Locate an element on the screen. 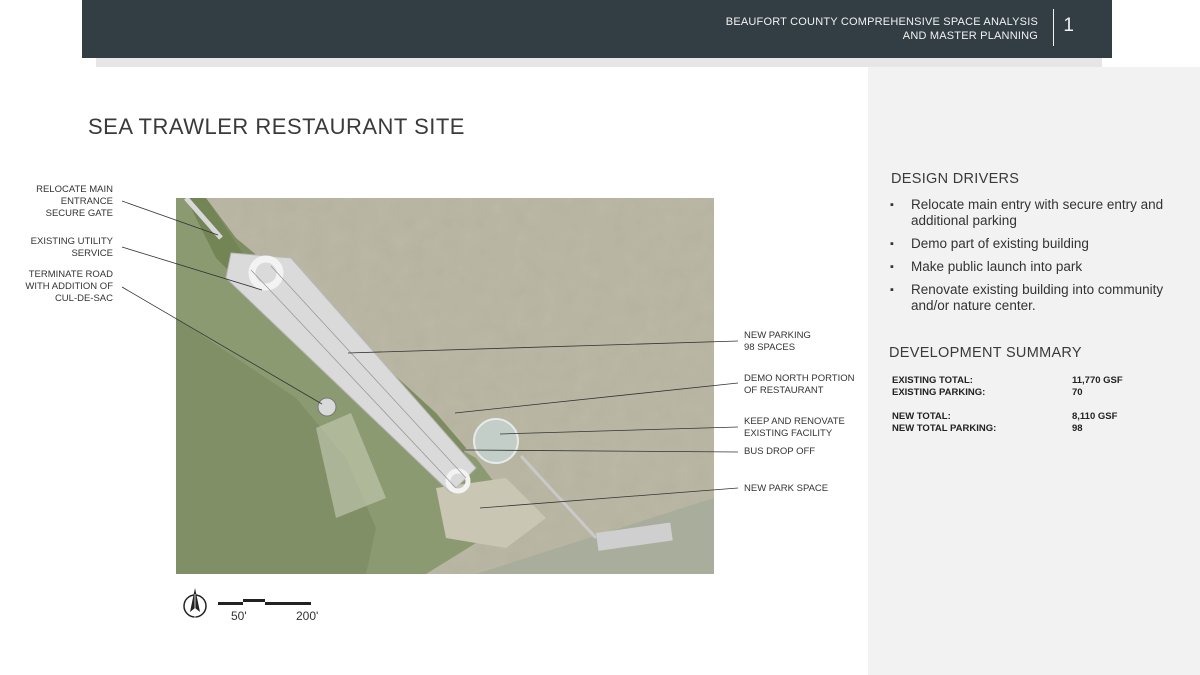  callout-line: SERVICE is located at coordinates (92, 253).